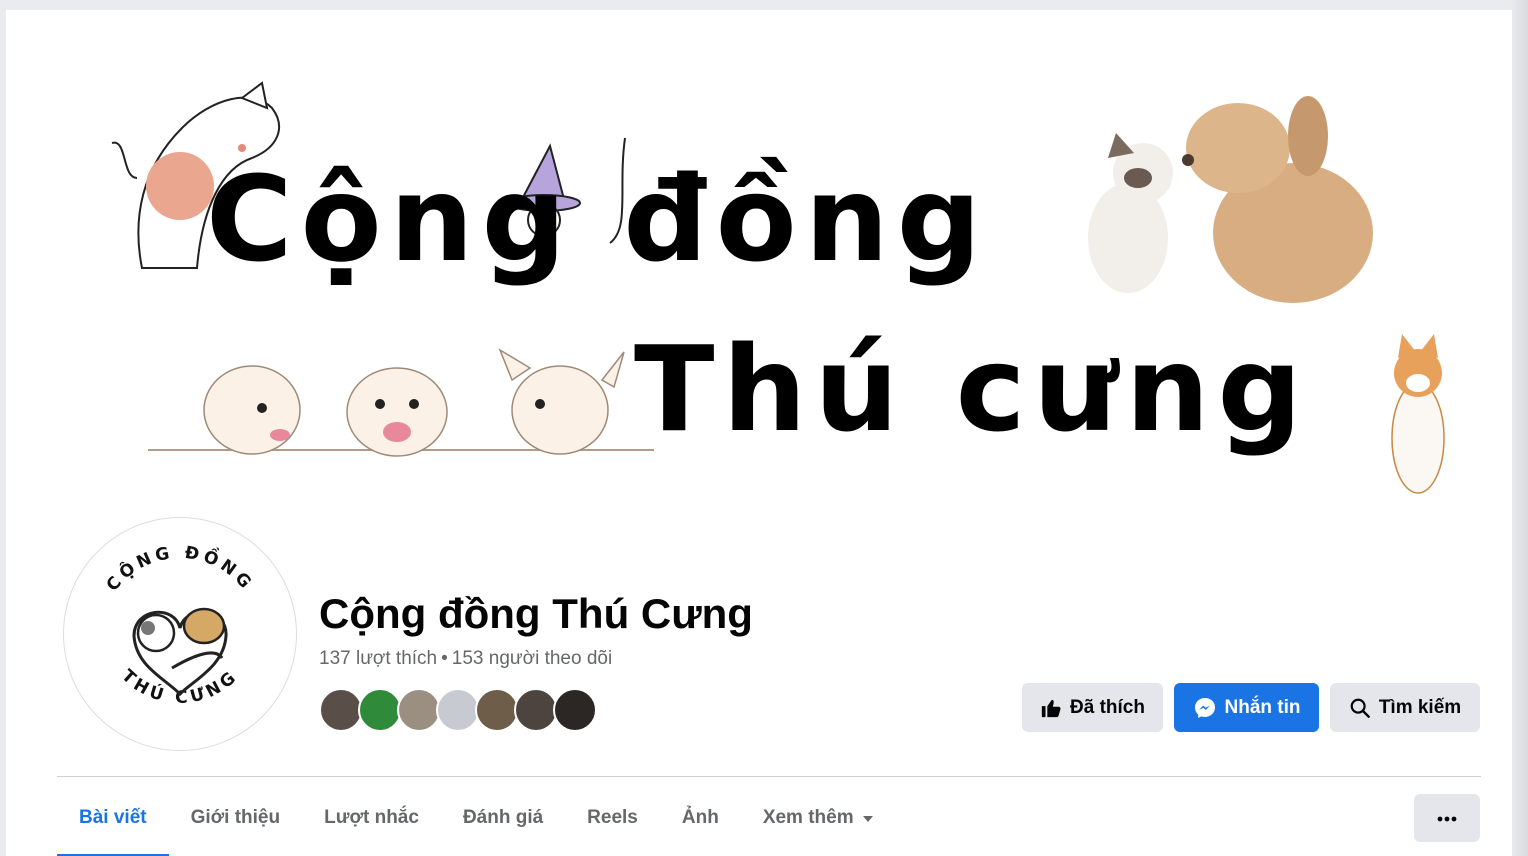 Image resolution: width=1528 pixels, height=856 pixels. I want to click on tab-about: Giới thiệu, so click(236, 817).